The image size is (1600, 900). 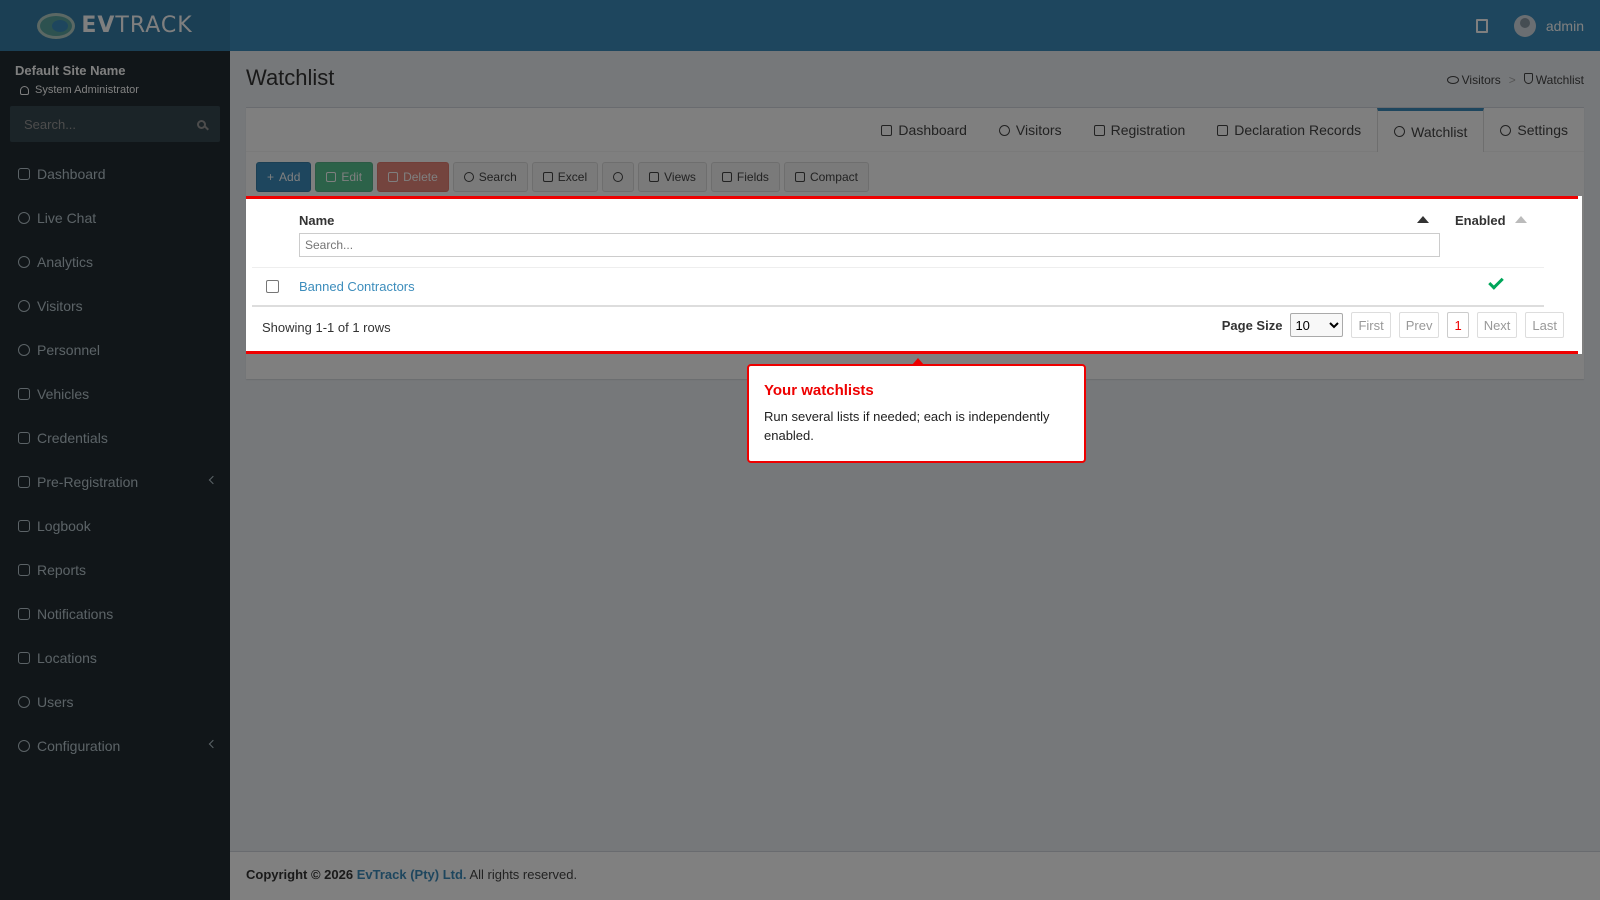 What do you see at coordinates (24, 90) in the screenshot?
I see `person-icon` at bounding box center [24, 90].